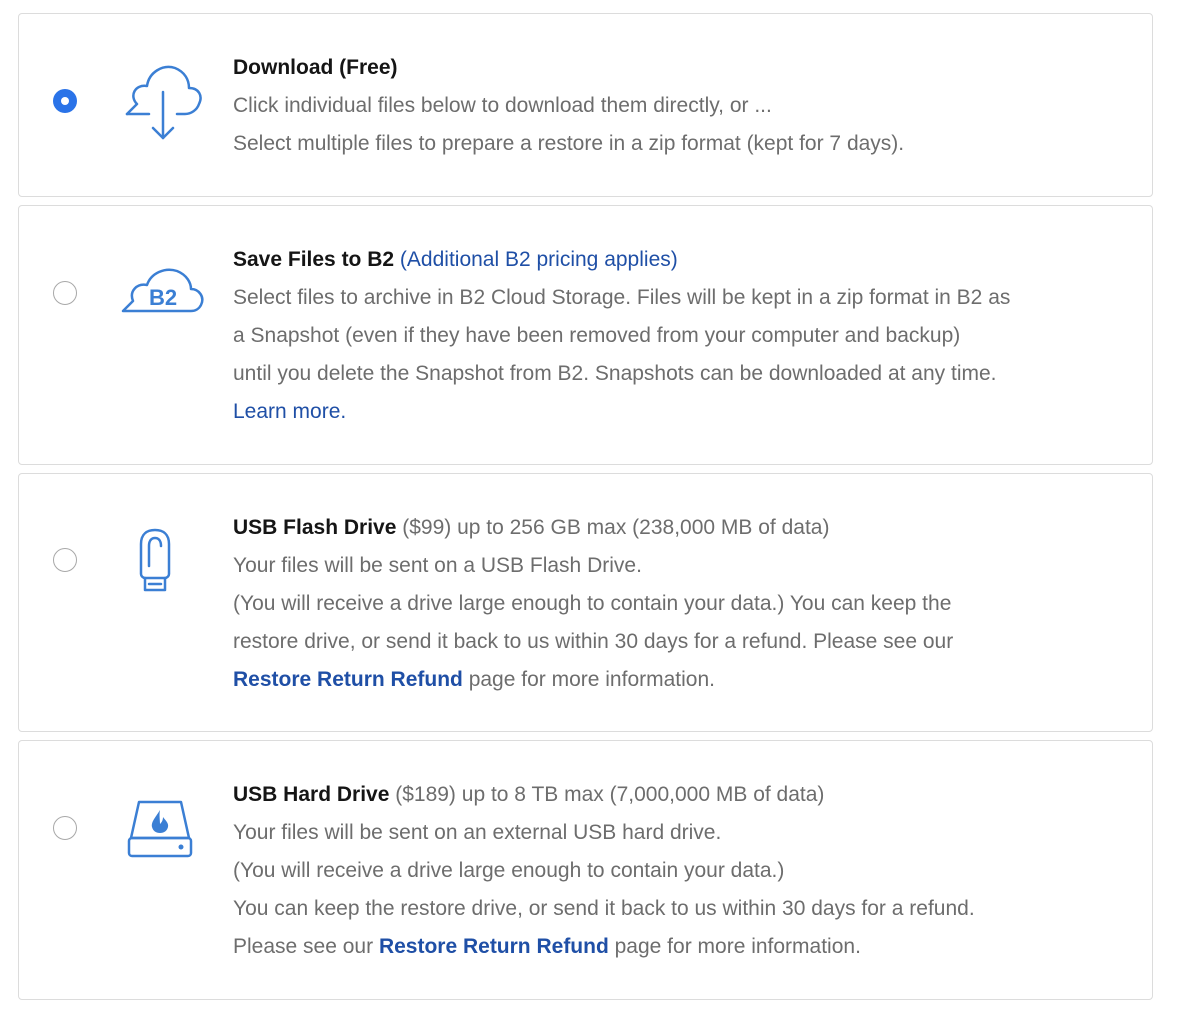 The image size is (1200, 1021). I want to click on b2-cloud-icon: B2, so click(162, 293).